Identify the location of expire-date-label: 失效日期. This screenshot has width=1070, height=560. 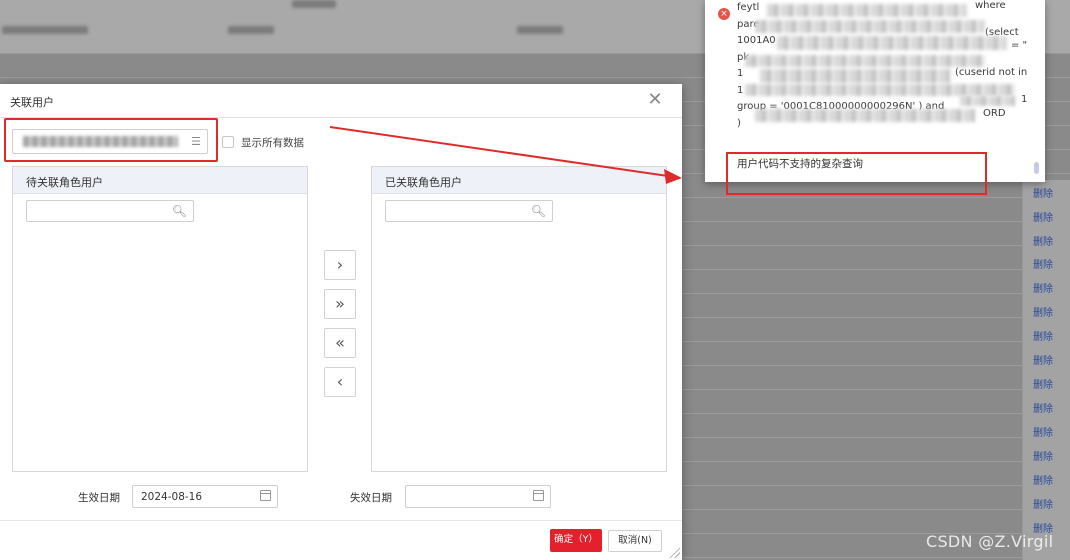
(371, 498).